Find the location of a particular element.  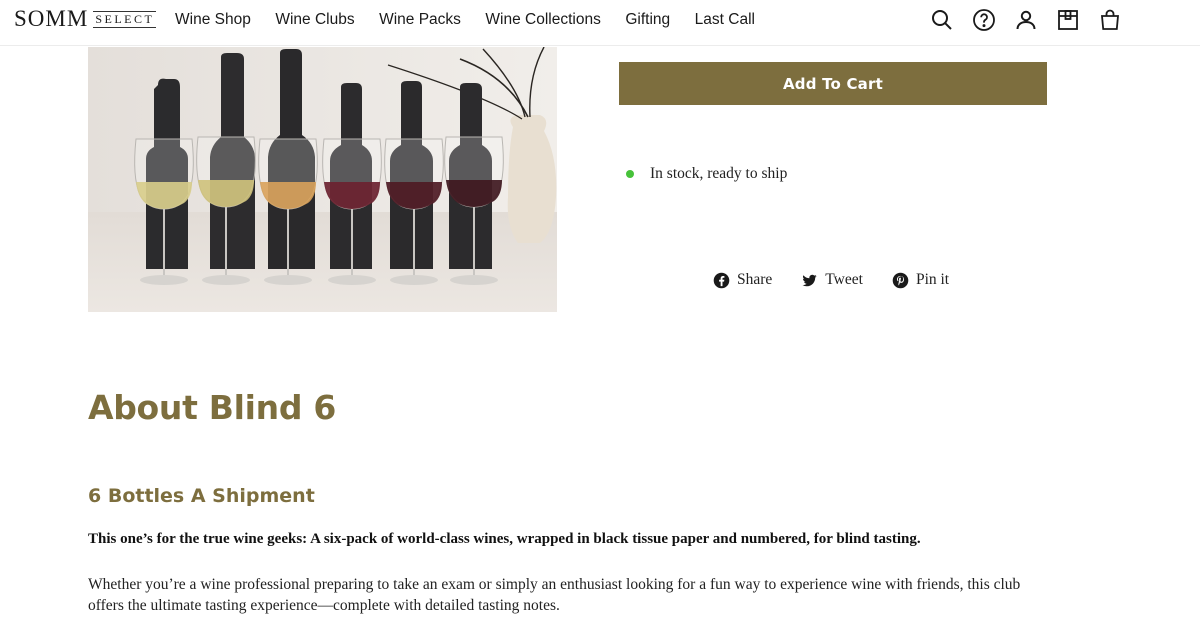

add-to-cart-button: Add To Cart is located at coordinates (833, 83).